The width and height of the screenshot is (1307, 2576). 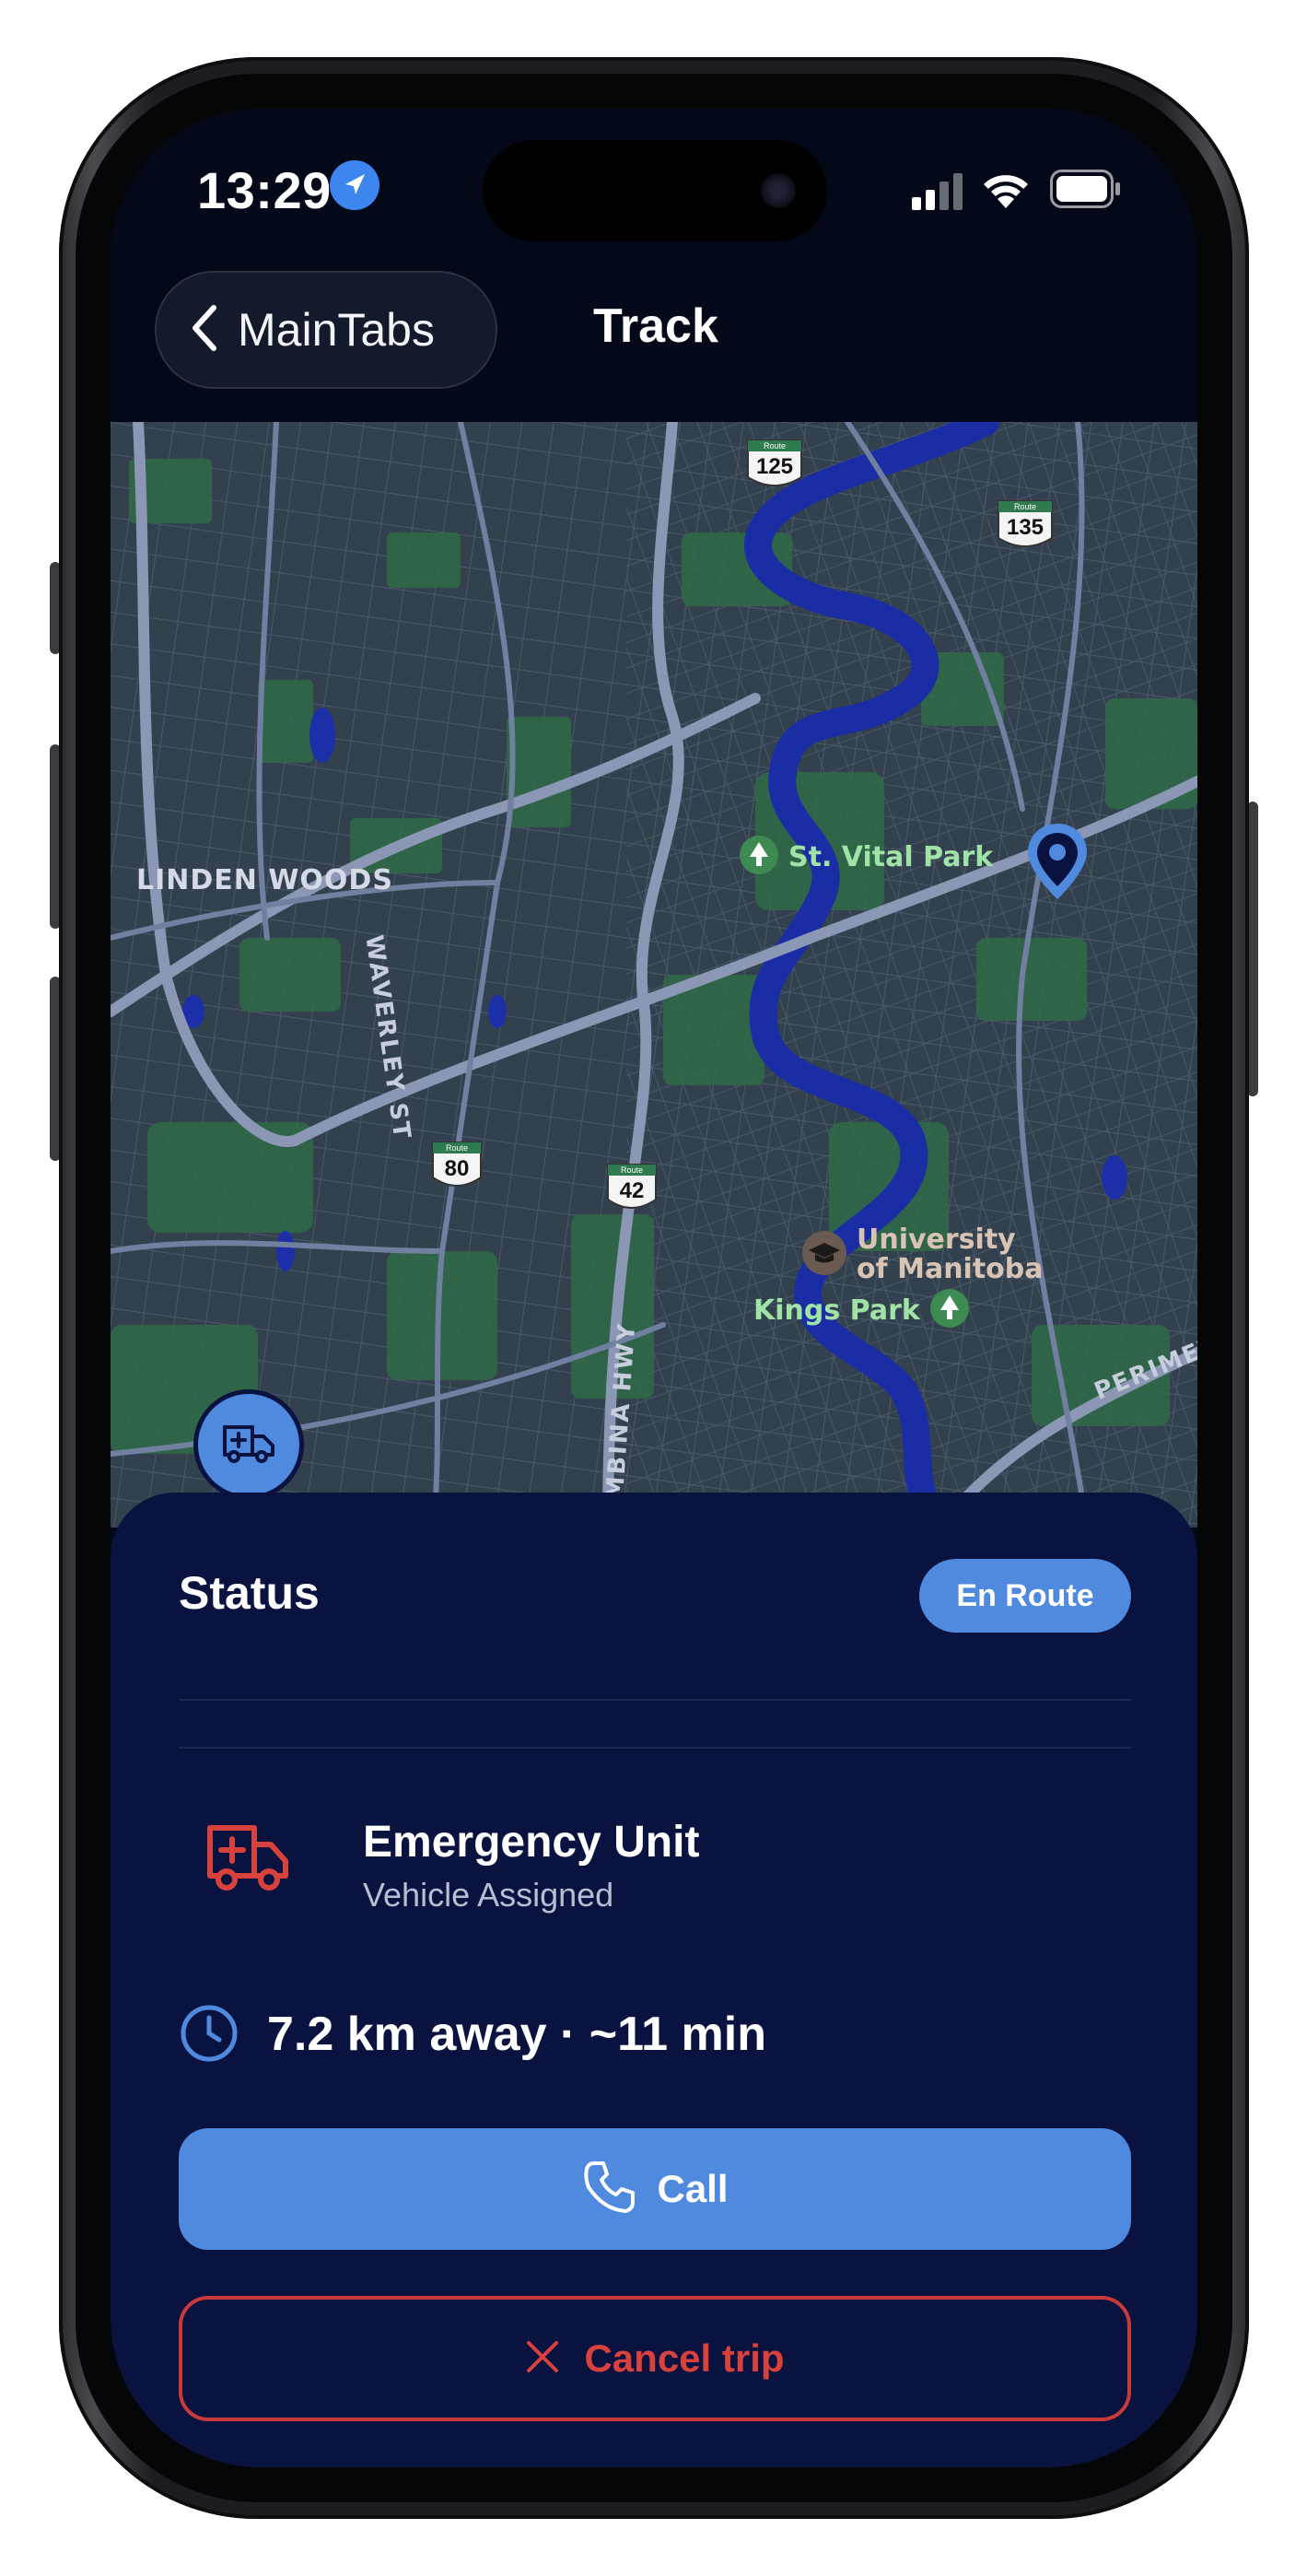 I want to click on poi-university-of-manitoba: University of Manitoba, so click(x=923, y=1254).